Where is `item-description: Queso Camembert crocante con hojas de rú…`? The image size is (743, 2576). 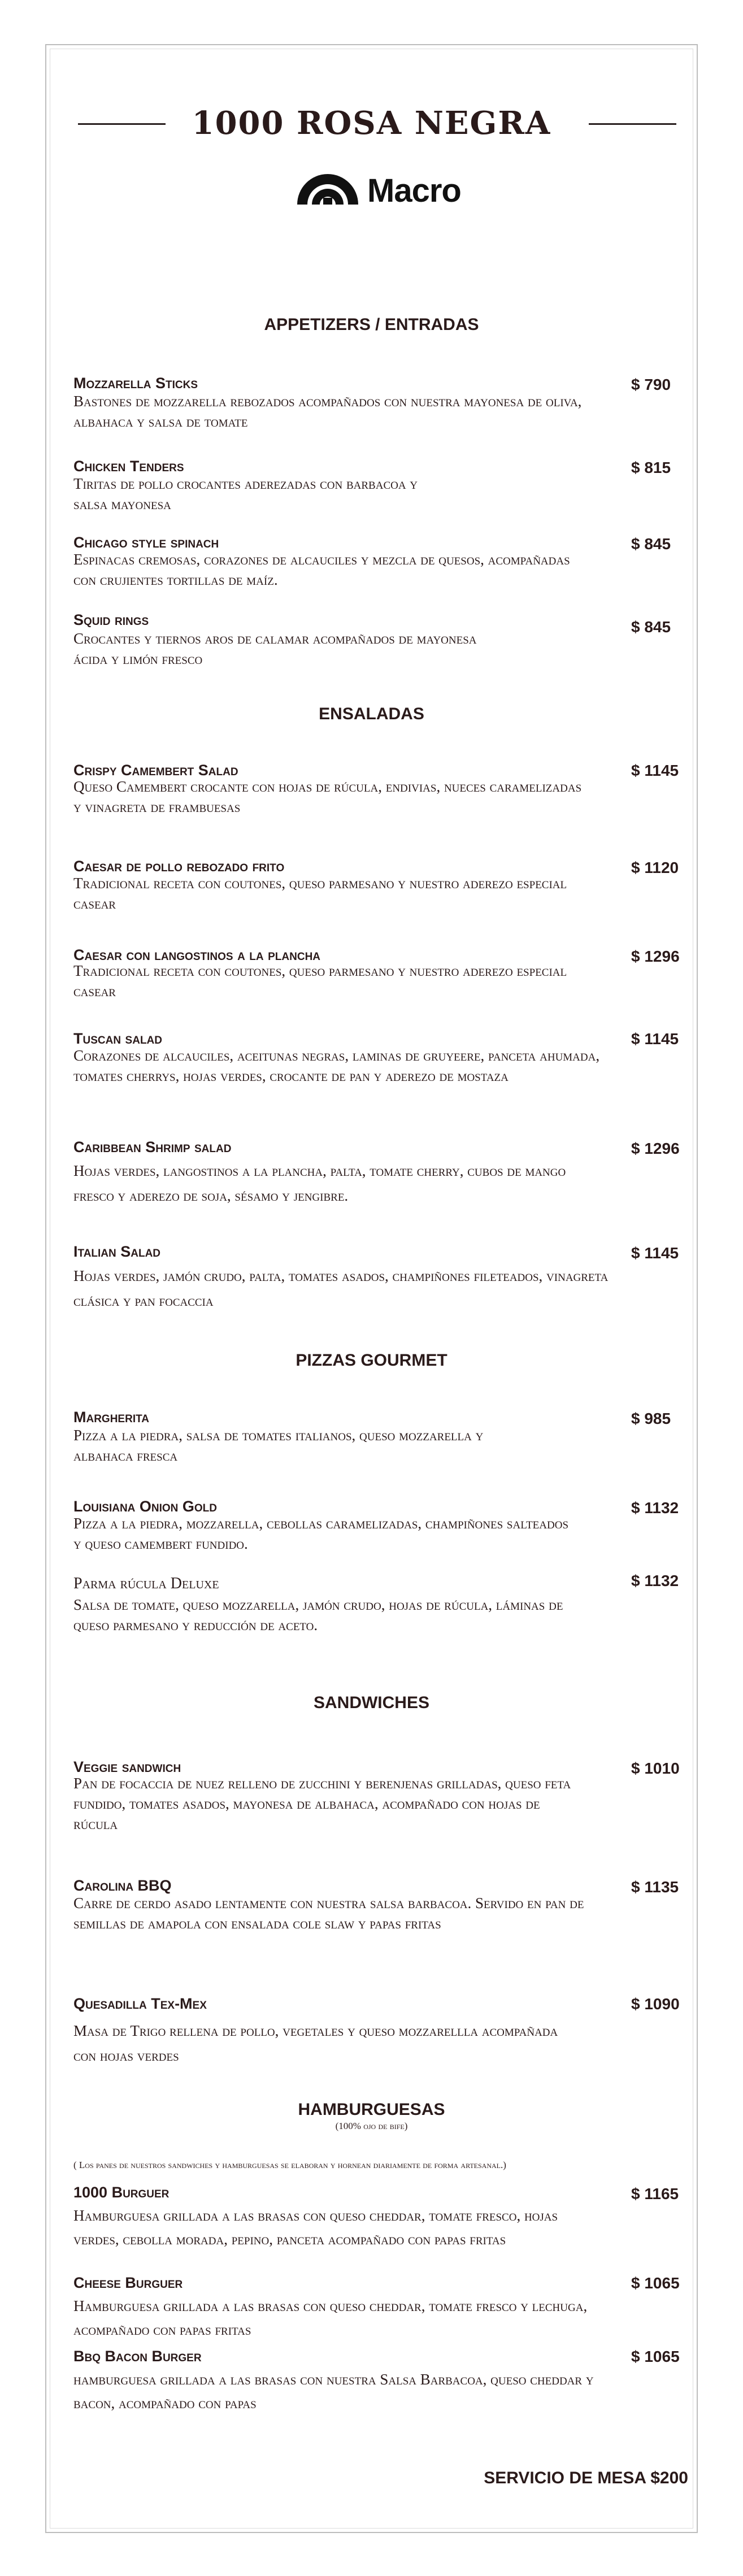 item-description: Queso Camembert crocante con hojas de rú… is located at coordinates (327, 796).